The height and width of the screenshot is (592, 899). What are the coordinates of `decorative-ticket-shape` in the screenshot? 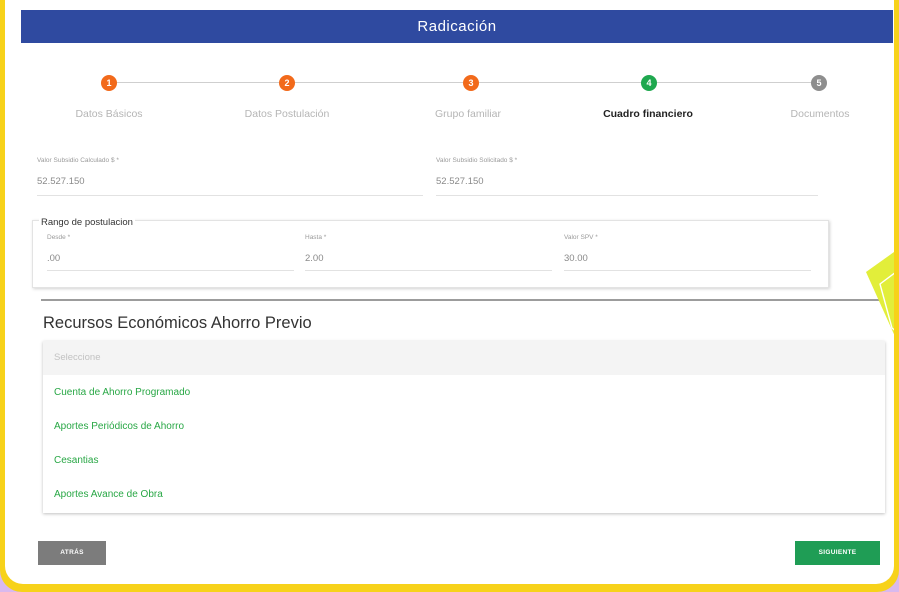 It's located at (880, 293).